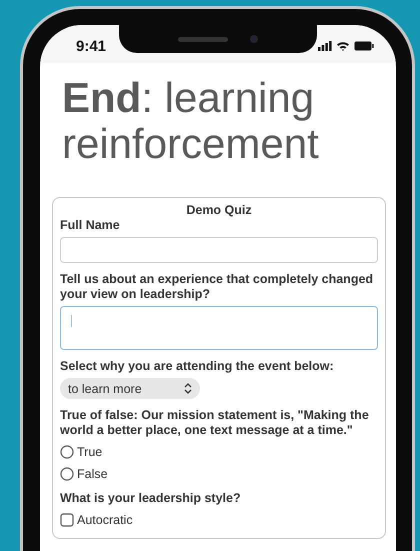 Image resolution: width=420 pixels, height=551 pixels. Describe the element at coordinates (343, 46) in the screenshot. I see `wifi-icon` at that location.